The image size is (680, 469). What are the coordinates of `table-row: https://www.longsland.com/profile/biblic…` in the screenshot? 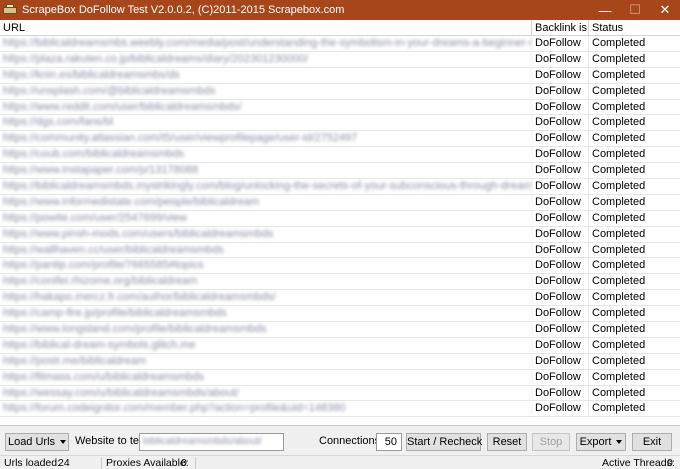 It's located at (340, 330).